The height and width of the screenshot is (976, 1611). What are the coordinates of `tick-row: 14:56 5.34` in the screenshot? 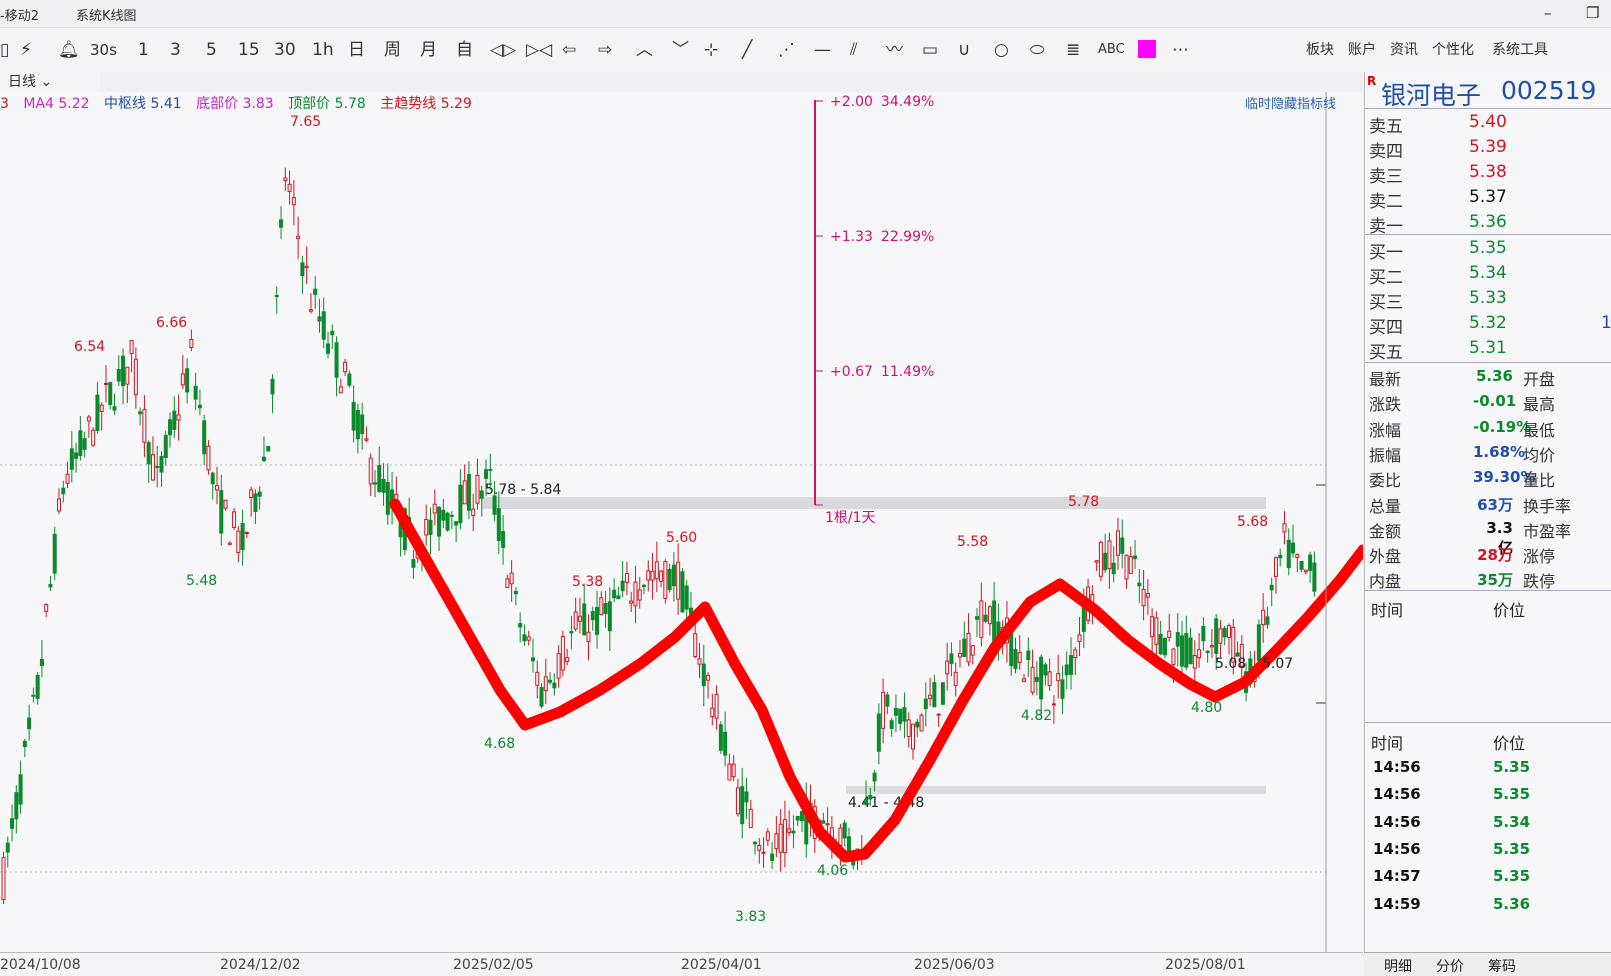 It's located at (1488, 822).